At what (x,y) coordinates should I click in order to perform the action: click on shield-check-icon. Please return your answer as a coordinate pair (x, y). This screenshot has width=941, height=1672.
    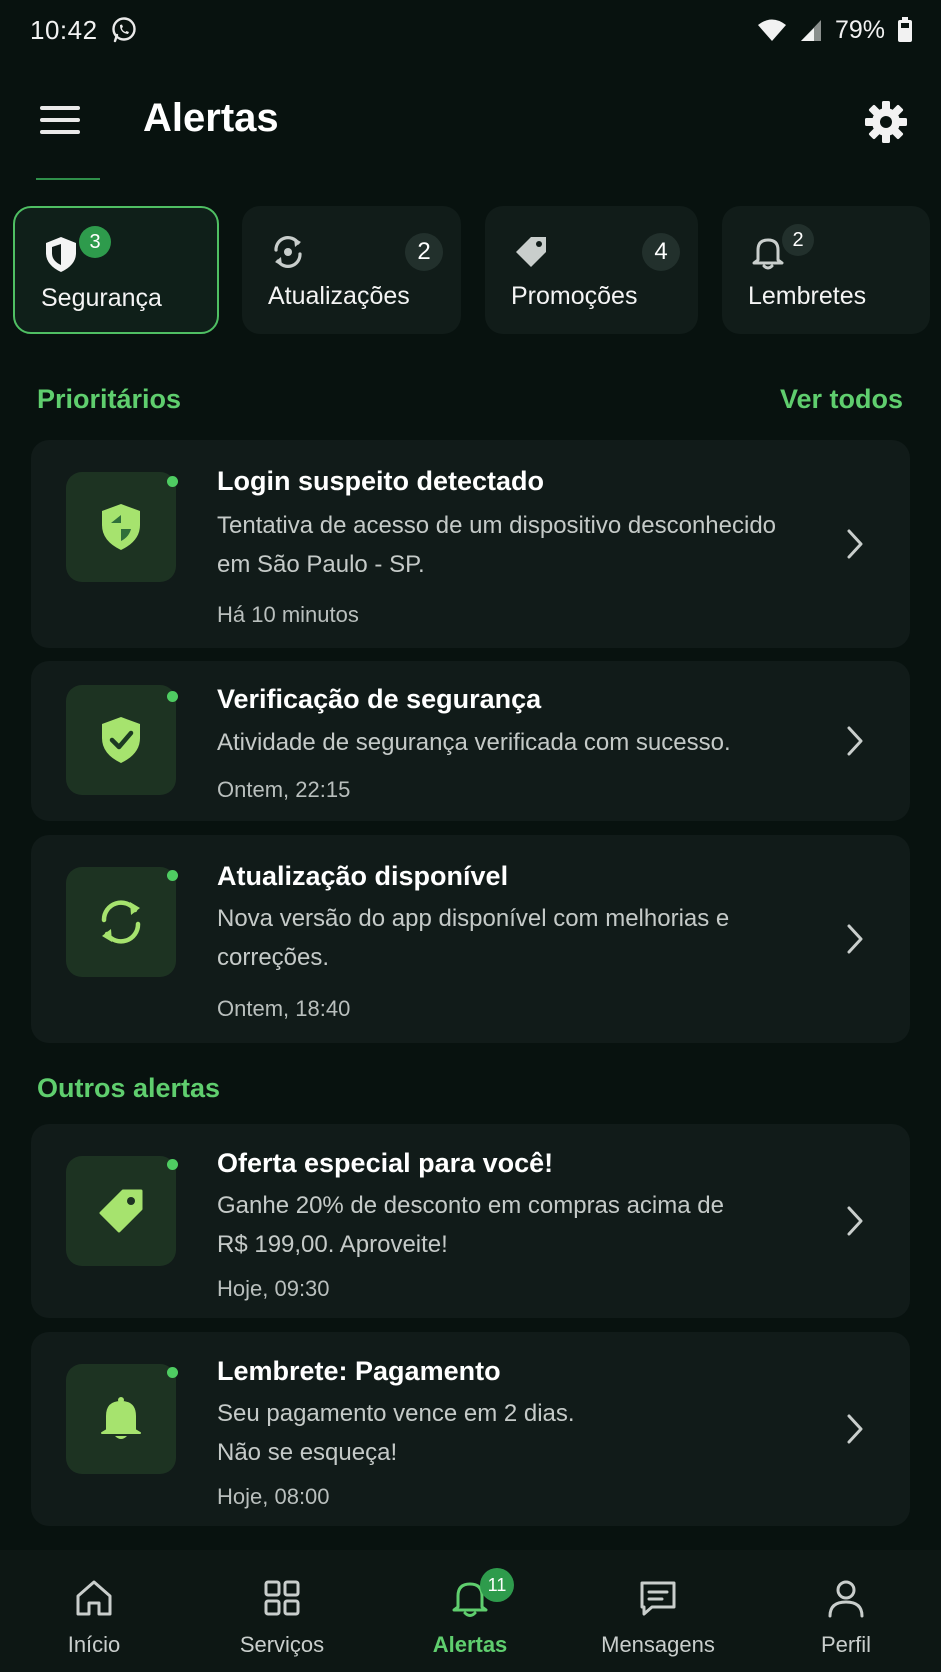
    Looking at the image, I should click on (121, 740).